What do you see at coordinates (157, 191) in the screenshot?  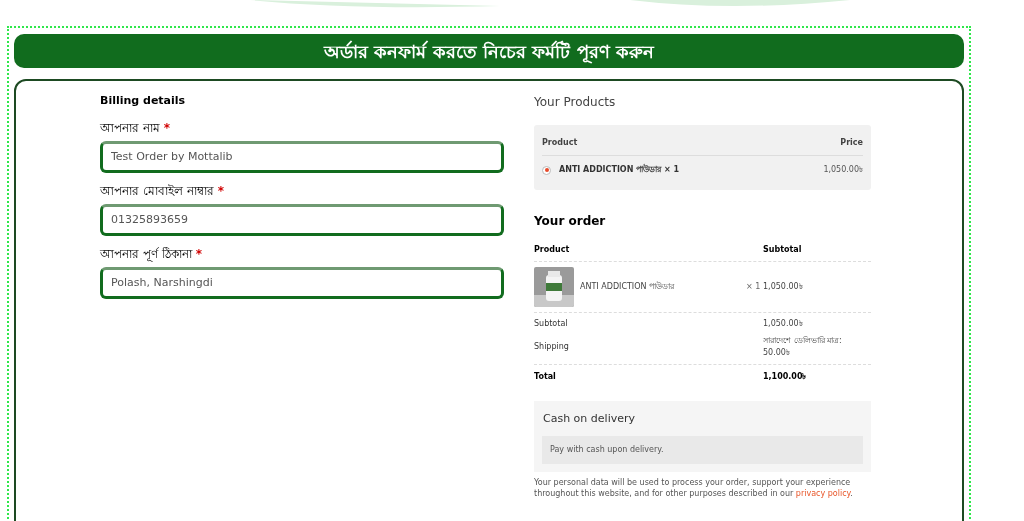 I see `field-label: আপনার মোবাইল নাম্বার` at bounding box center [157, 191].